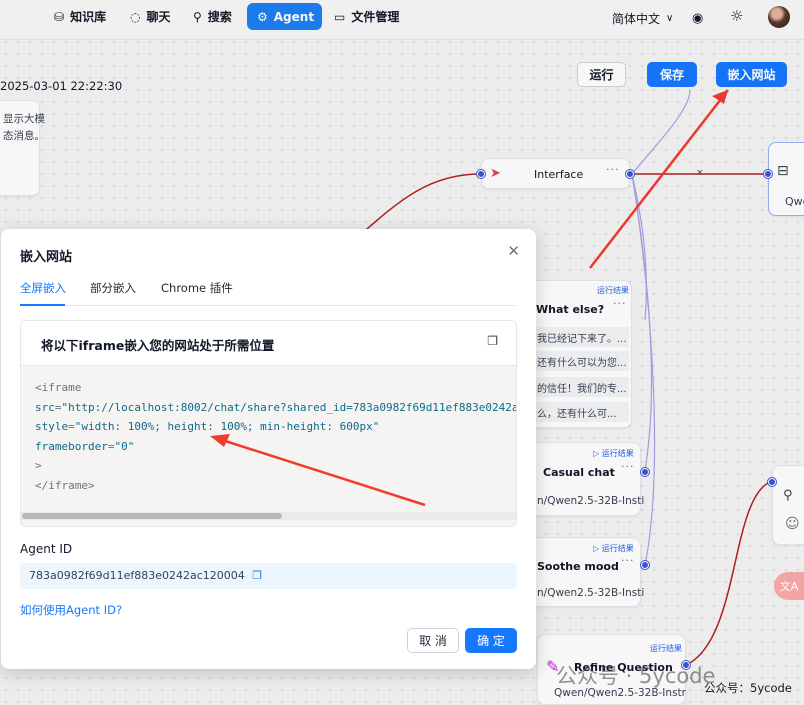 The height and width of the screenshot is (705, 804). What do you see at coordinates (318, 470) in the screenshot?
I see `annotation-arrow` at bounding box center [318, 470].